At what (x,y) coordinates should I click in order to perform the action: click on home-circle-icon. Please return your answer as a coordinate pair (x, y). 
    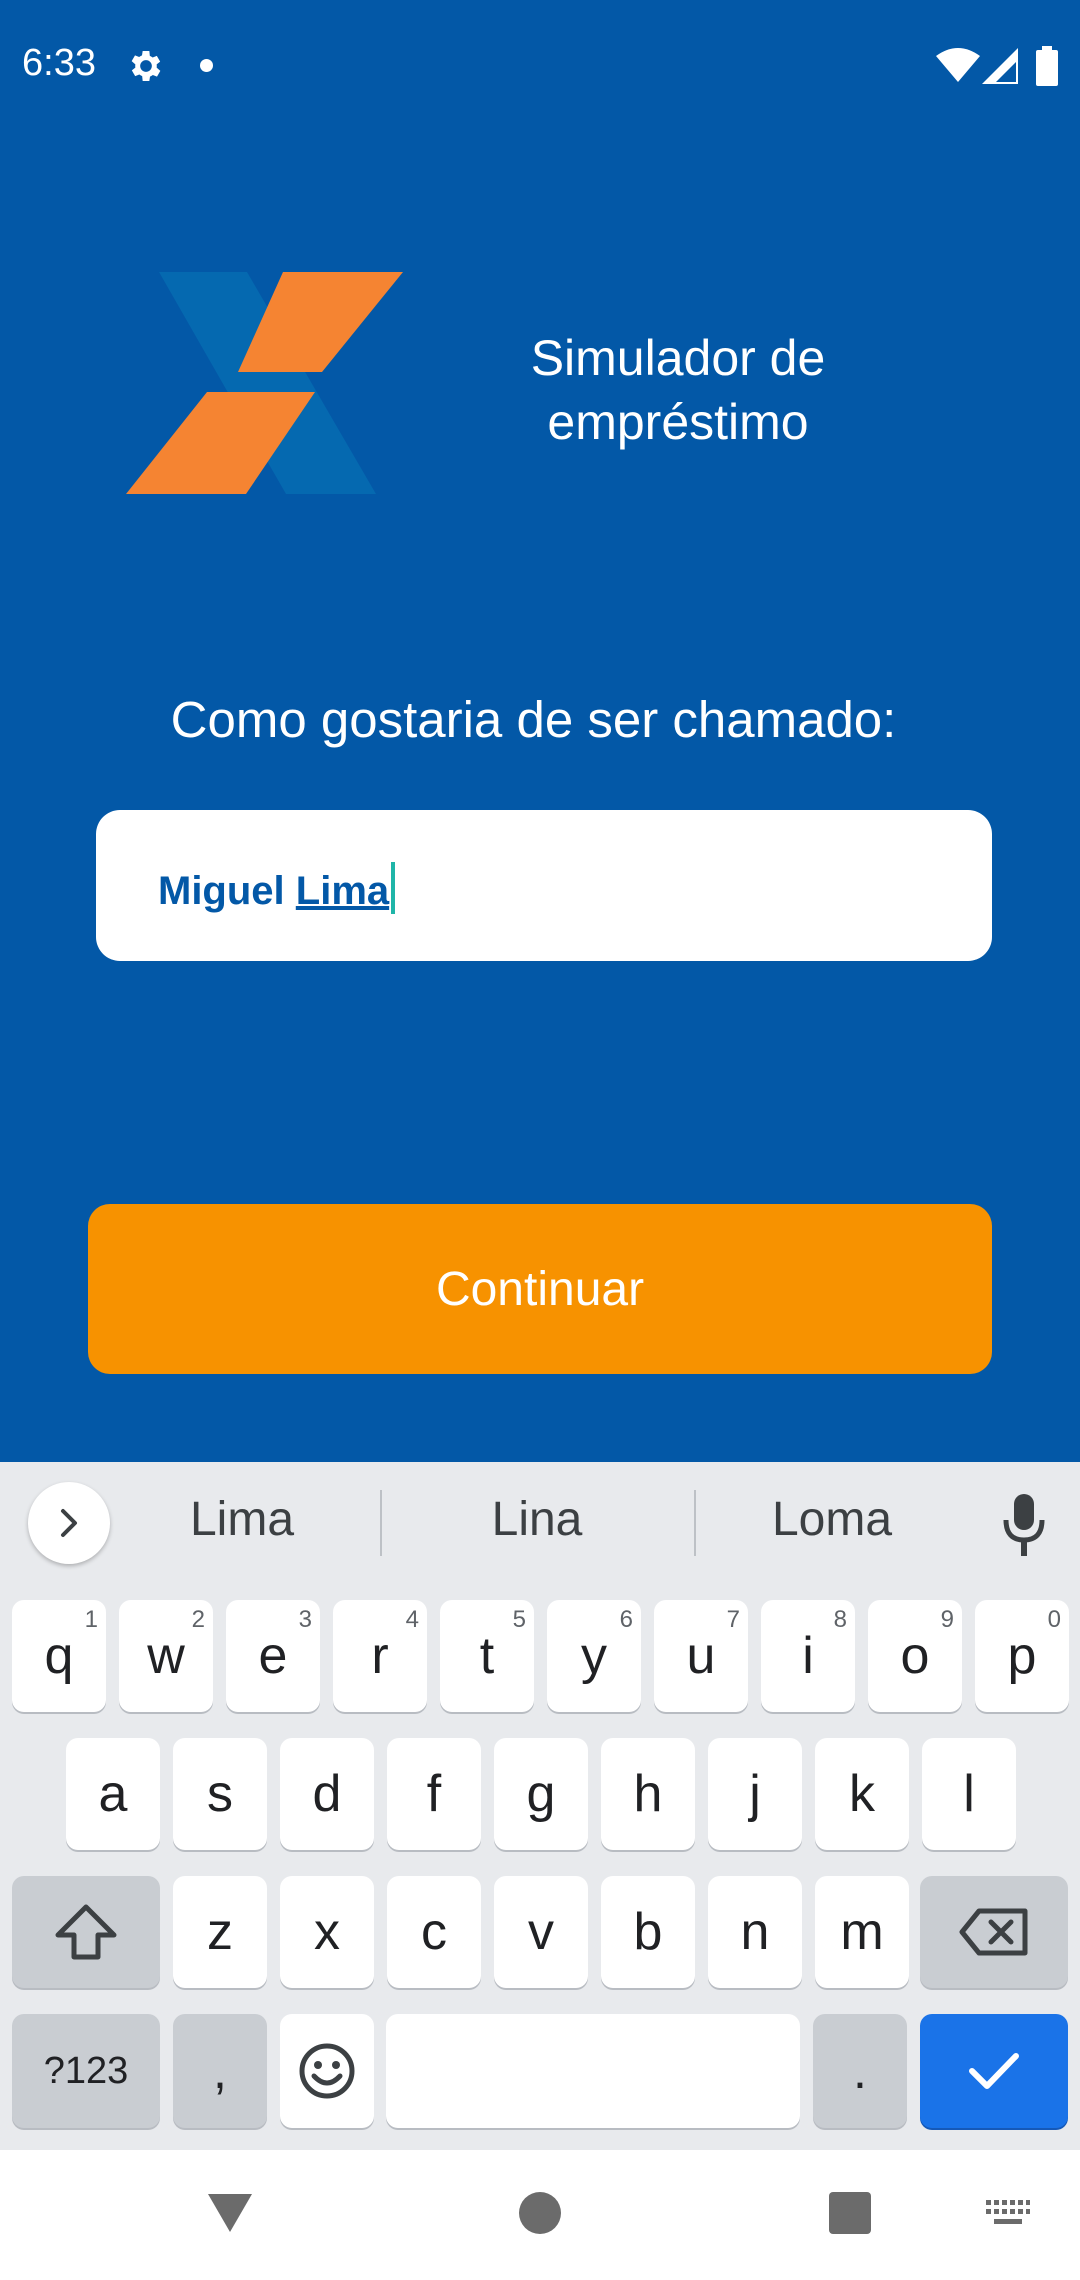
    Looking at the image, I should click on (540, 2213).